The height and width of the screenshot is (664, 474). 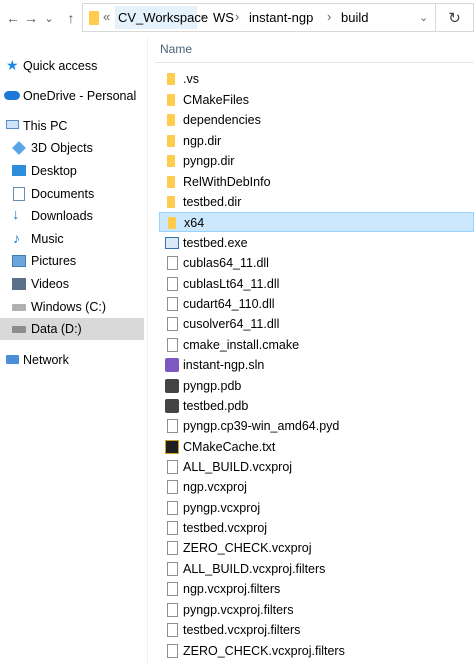 I want to click on recent-locations-button: ⌄, so click(x=49, y=18).